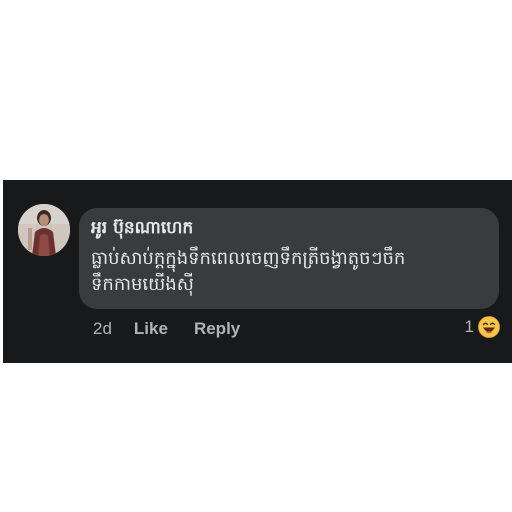  I want to click on avatar-image, so click(44, 230).